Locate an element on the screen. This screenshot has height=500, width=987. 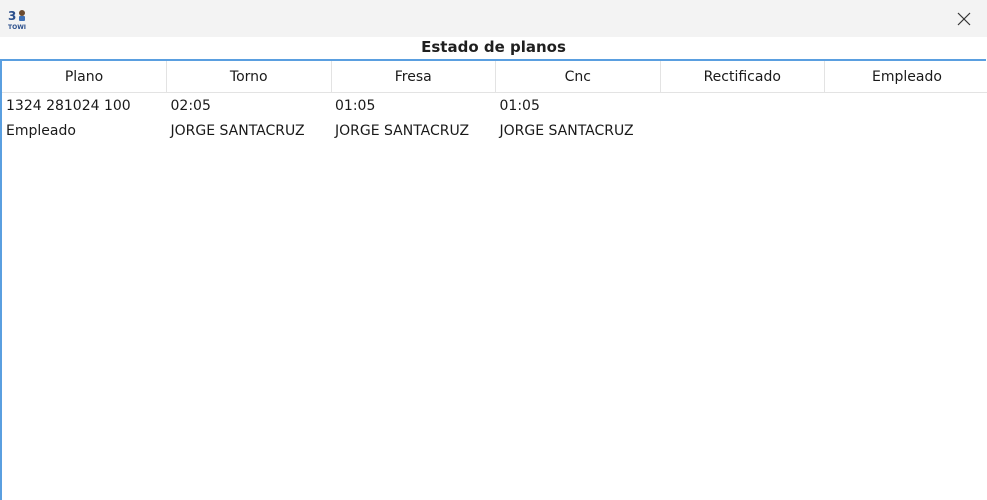
column-header-cnc: Cnc is located at coordinates (578, 77).